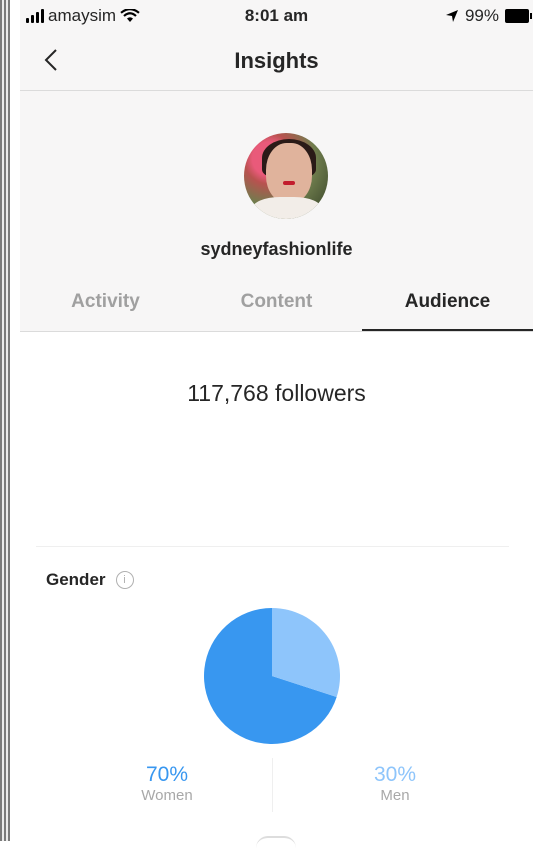 This screenshot has width=533, height=848. What do you see at coordinates (447, 307) in the screenshot?
I see `tab-audience: Audience` at bounding box center [447, 307].